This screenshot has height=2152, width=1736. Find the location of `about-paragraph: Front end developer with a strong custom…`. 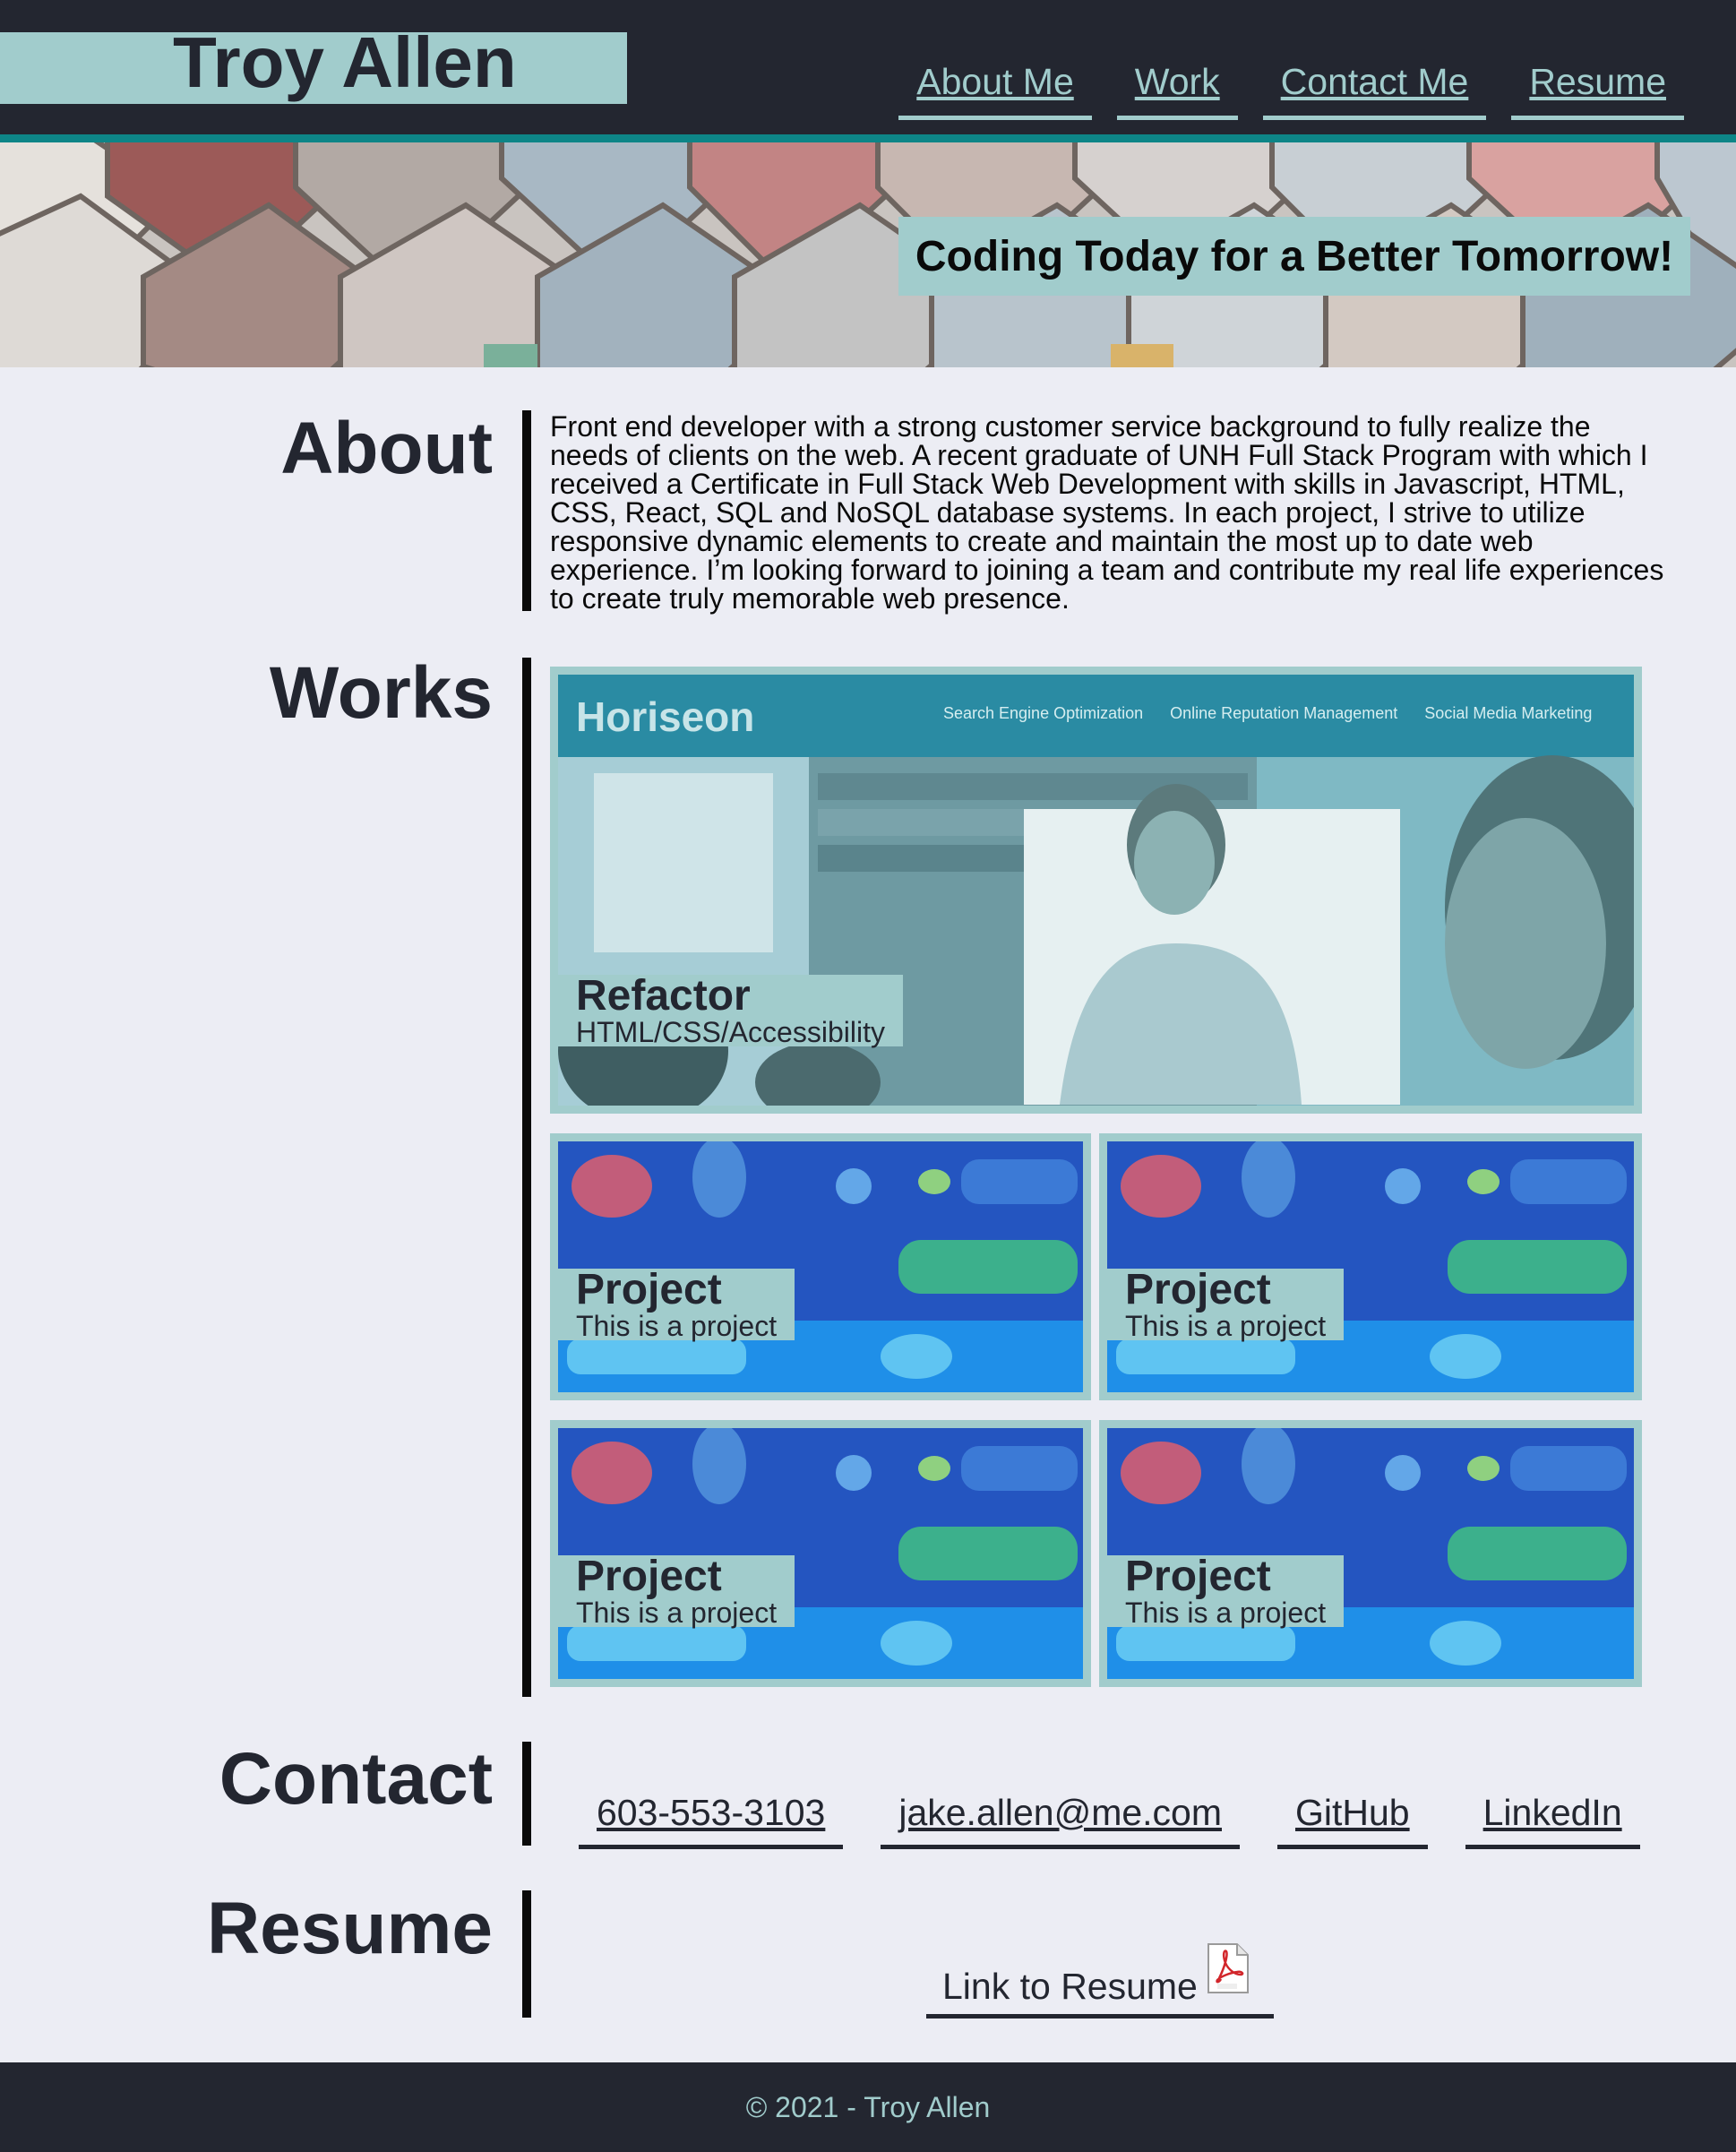

about-paragraph: Front end developer with a strong custom… is located at coordinates (1107, 512).